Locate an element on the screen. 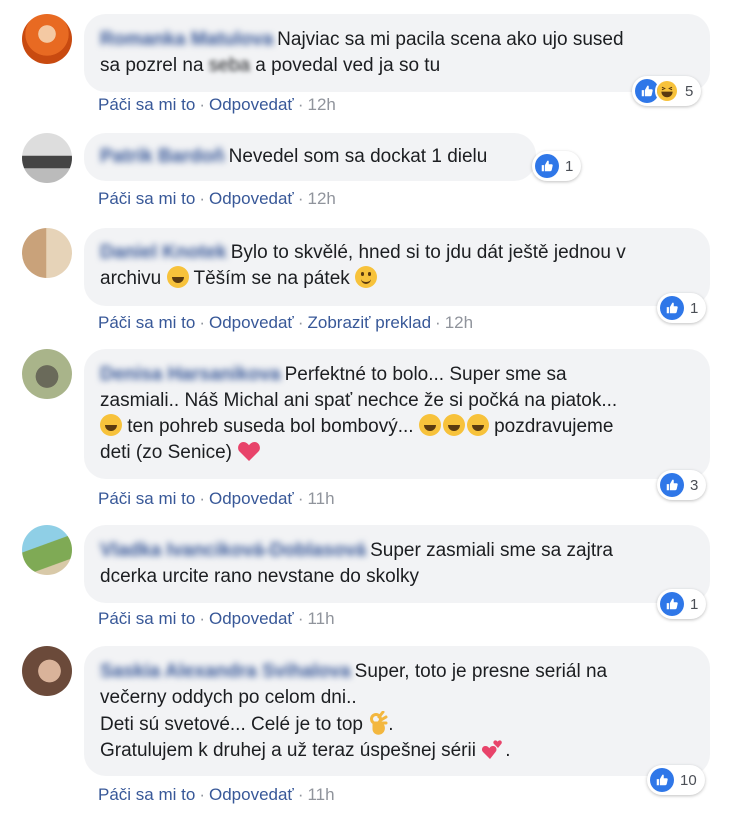  ok-hand-emoji-icon is located at coordinates (379, 723).